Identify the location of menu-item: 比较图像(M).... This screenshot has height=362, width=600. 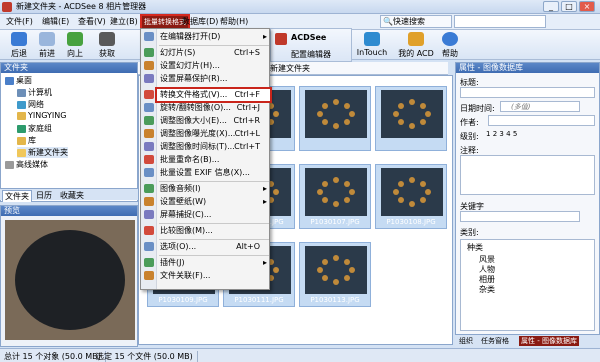
(213, 231).